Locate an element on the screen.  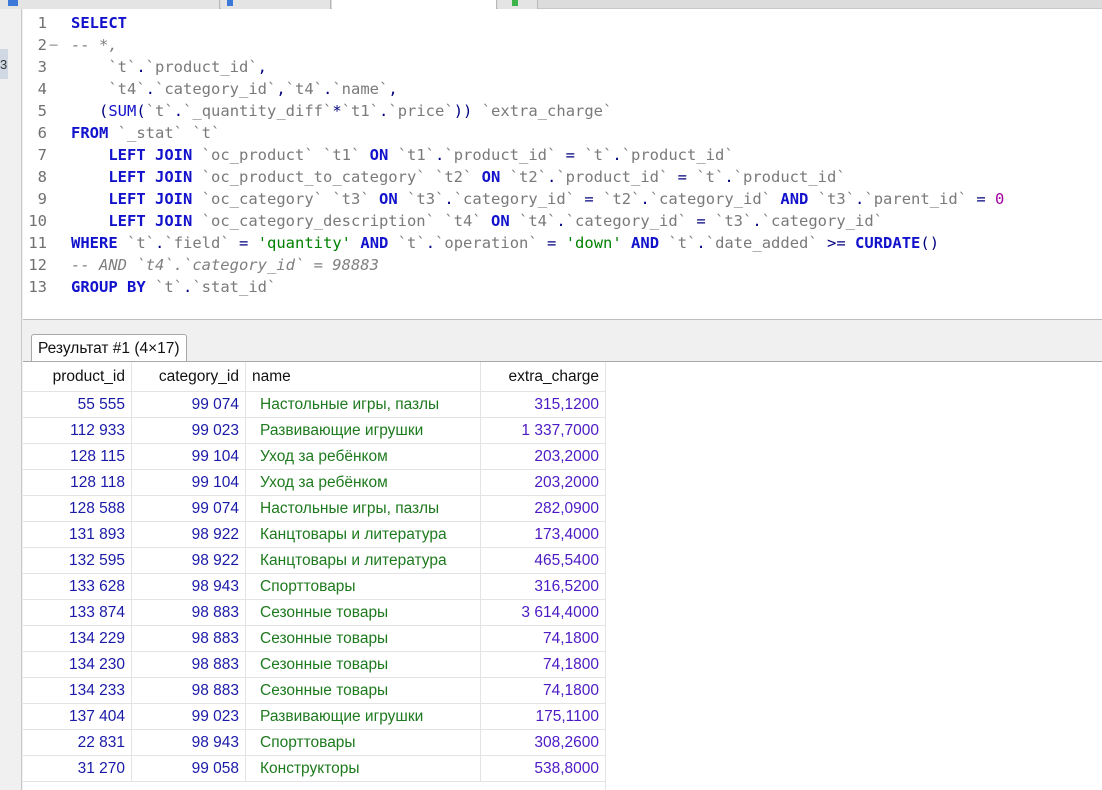
grid-cell-extra-charge: 1 337,7000 is located at coordinates (543, 431).